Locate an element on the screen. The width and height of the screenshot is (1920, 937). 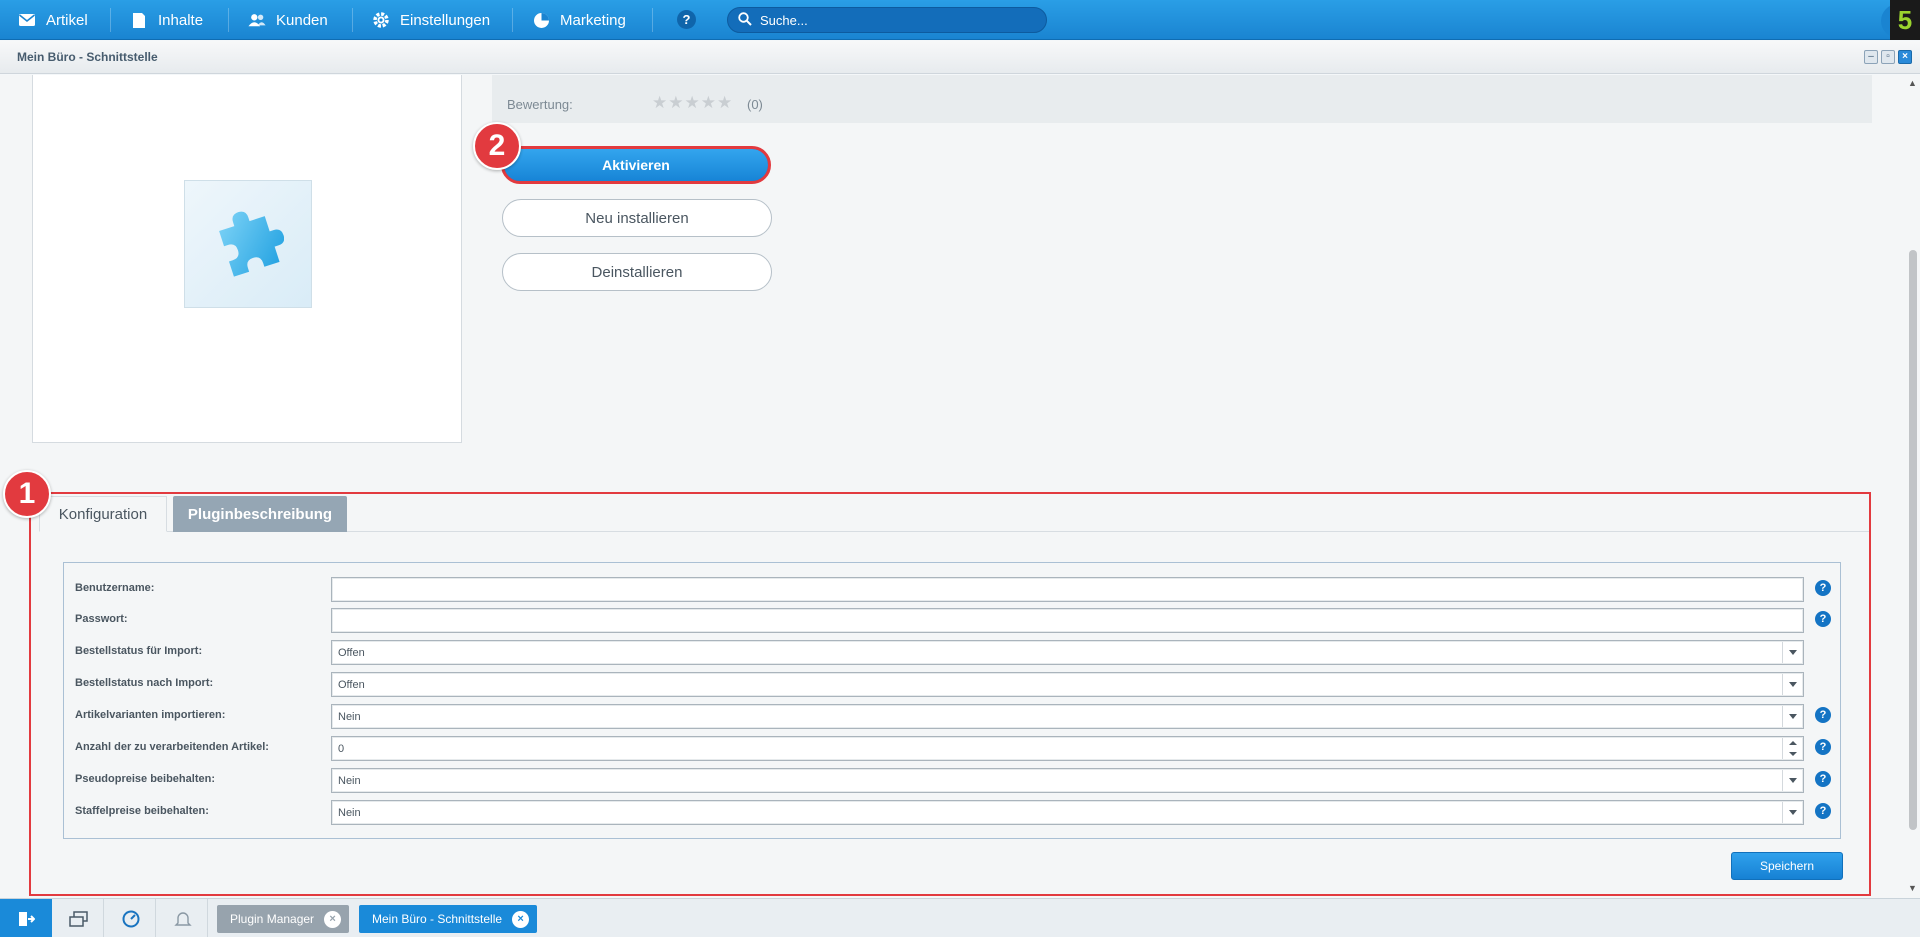
search-icon is located at coordinates (745, 20).